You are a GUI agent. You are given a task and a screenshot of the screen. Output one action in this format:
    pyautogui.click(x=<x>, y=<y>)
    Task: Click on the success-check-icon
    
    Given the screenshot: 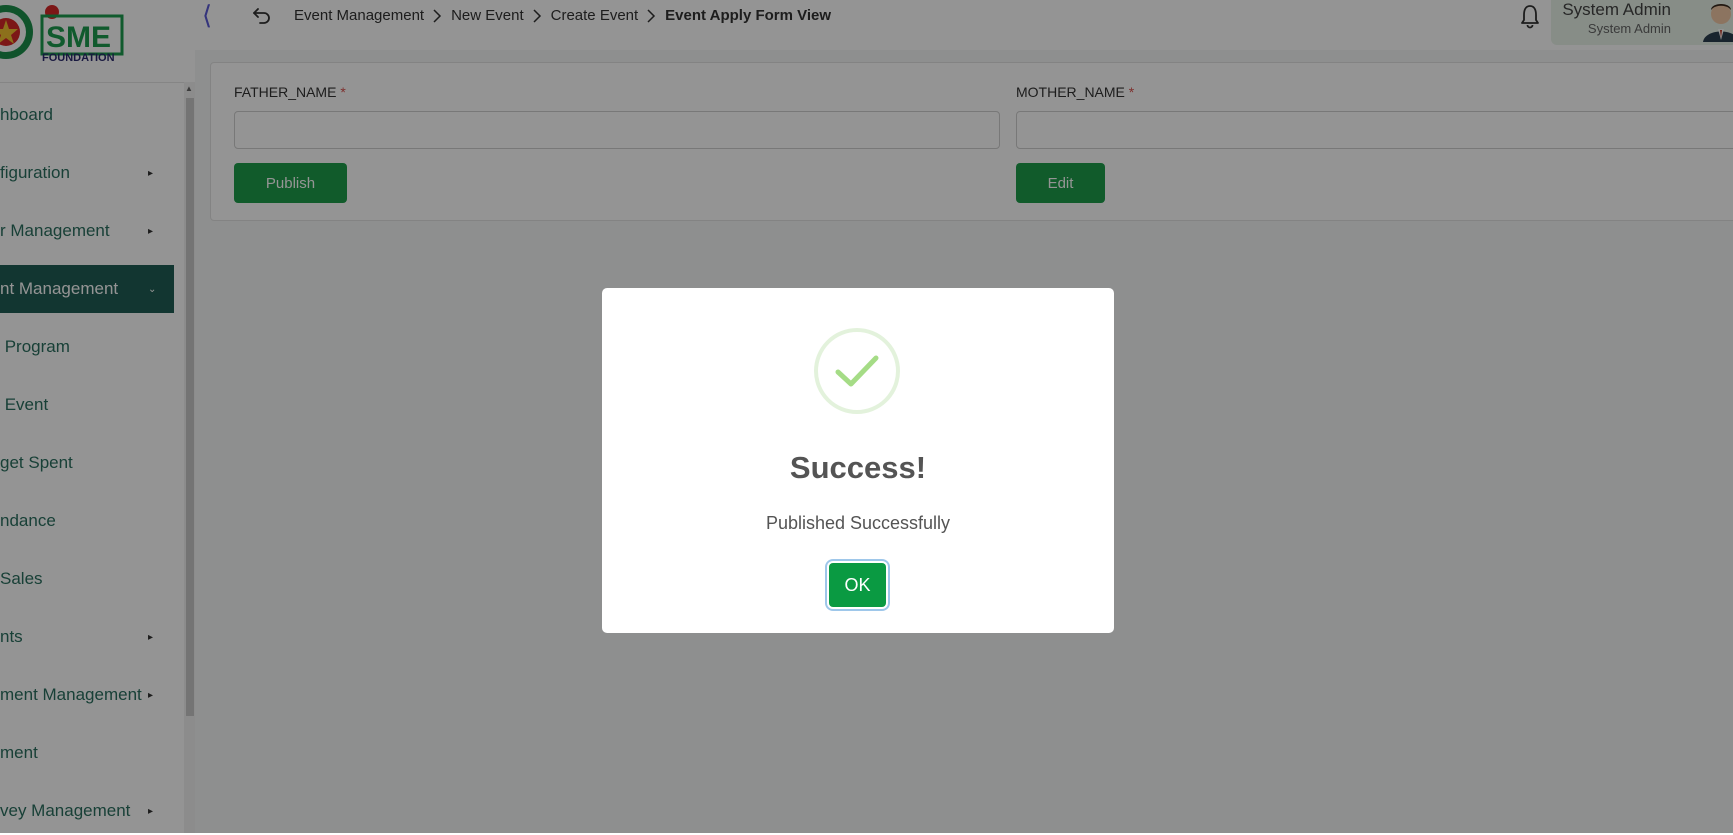 What is the action you would take?
    pyautogui.click(x=857, y=371)
    